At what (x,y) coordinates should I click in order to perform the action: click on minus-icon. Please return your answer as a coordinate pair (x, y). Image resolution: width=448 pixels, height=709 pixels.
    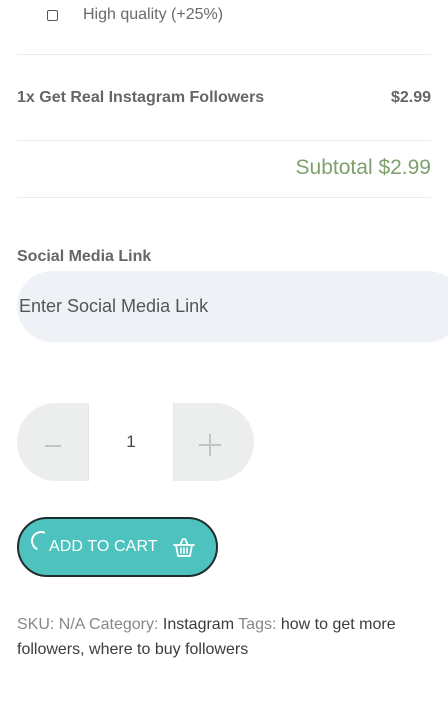
    Looking at the image, I should click on (52, 446).